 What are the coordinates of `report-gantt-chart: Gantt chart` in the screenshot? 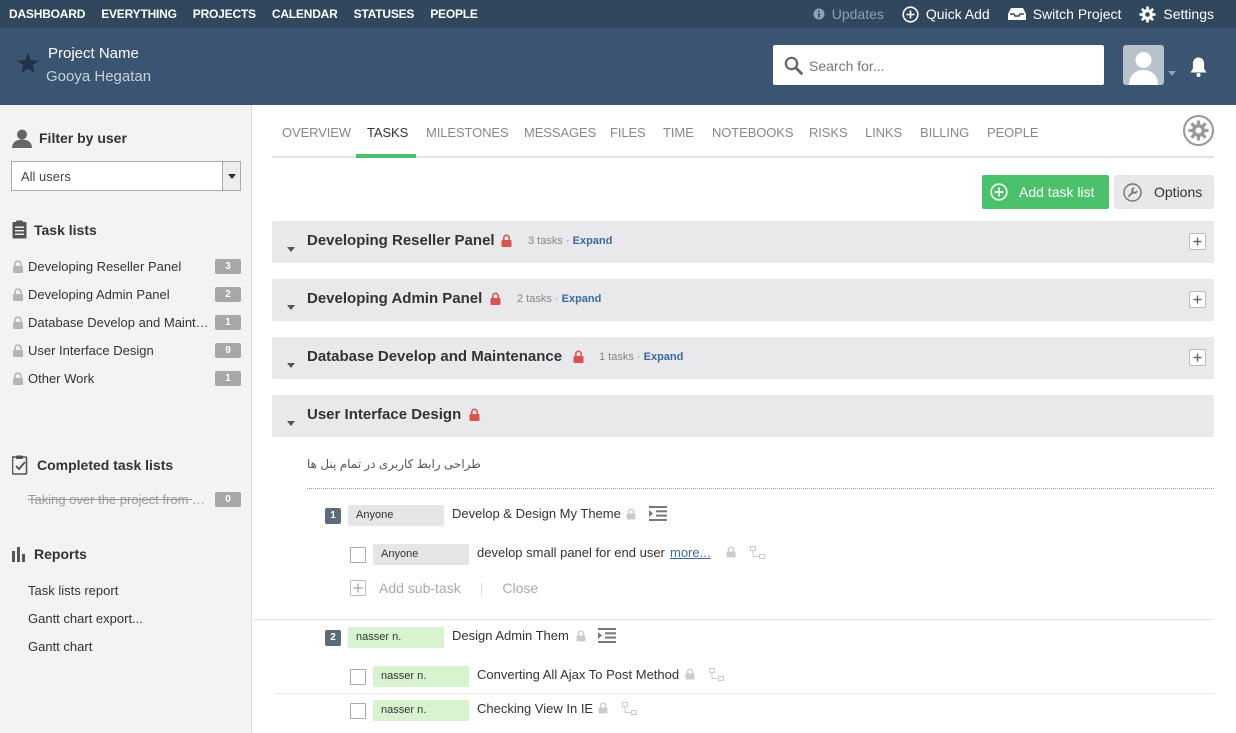 It's located at (127, 646).